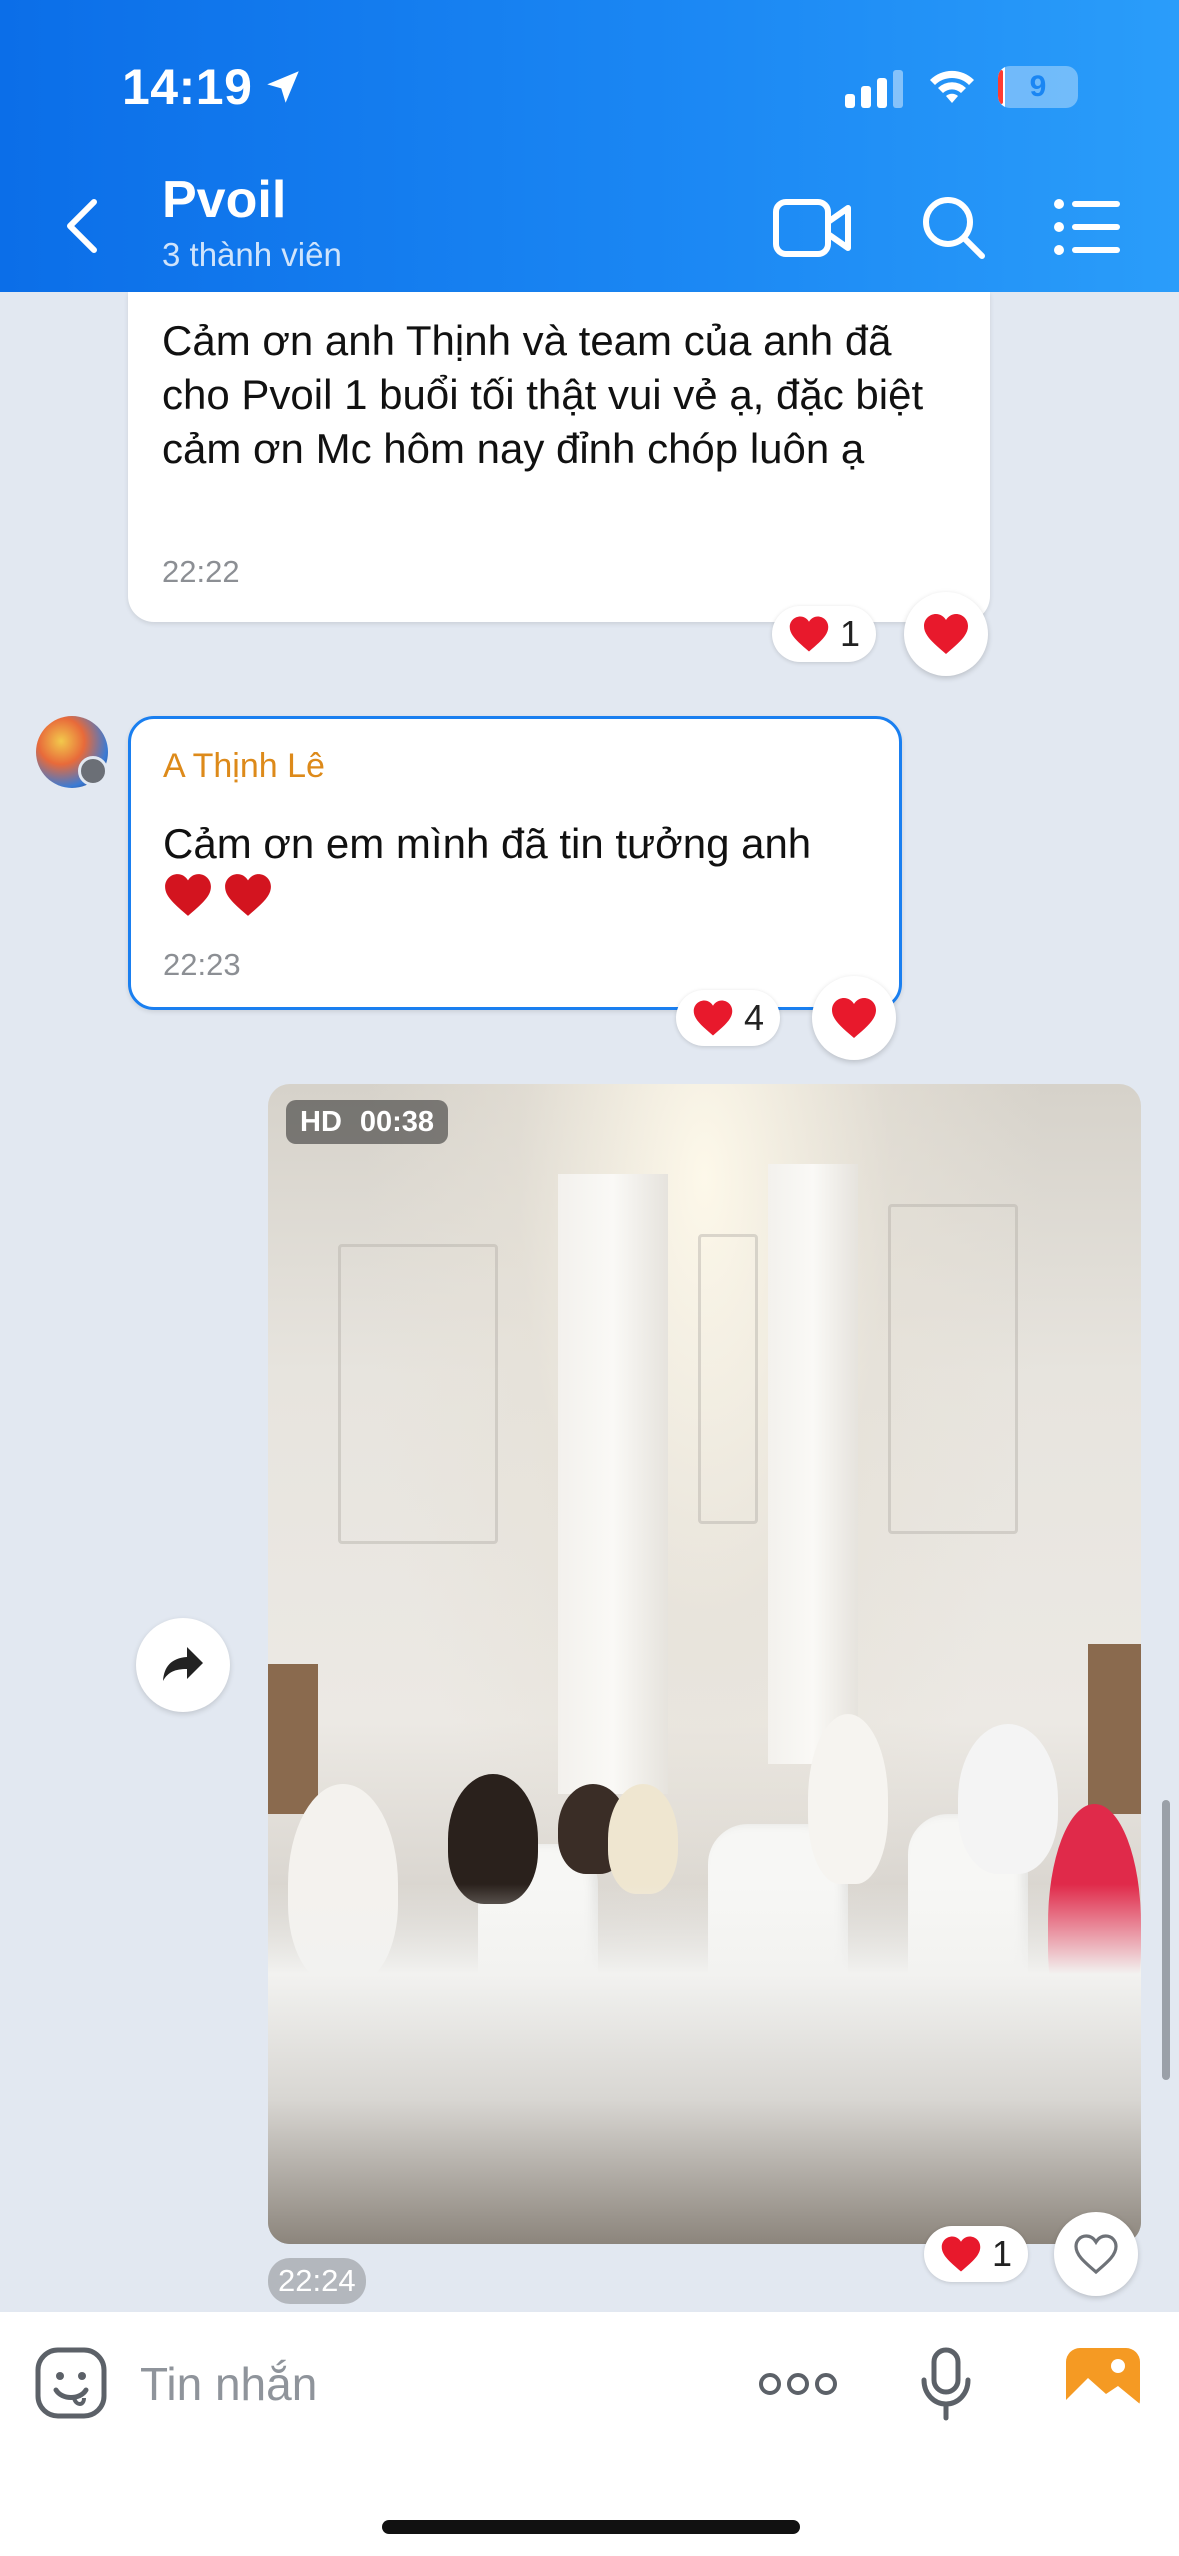 This screenshot has height=2556, width=1179. What do you see at coordinates (252, 255) in the screenshot?
I see `member-count: 3 thành viên` at bounding box center [252, 255].